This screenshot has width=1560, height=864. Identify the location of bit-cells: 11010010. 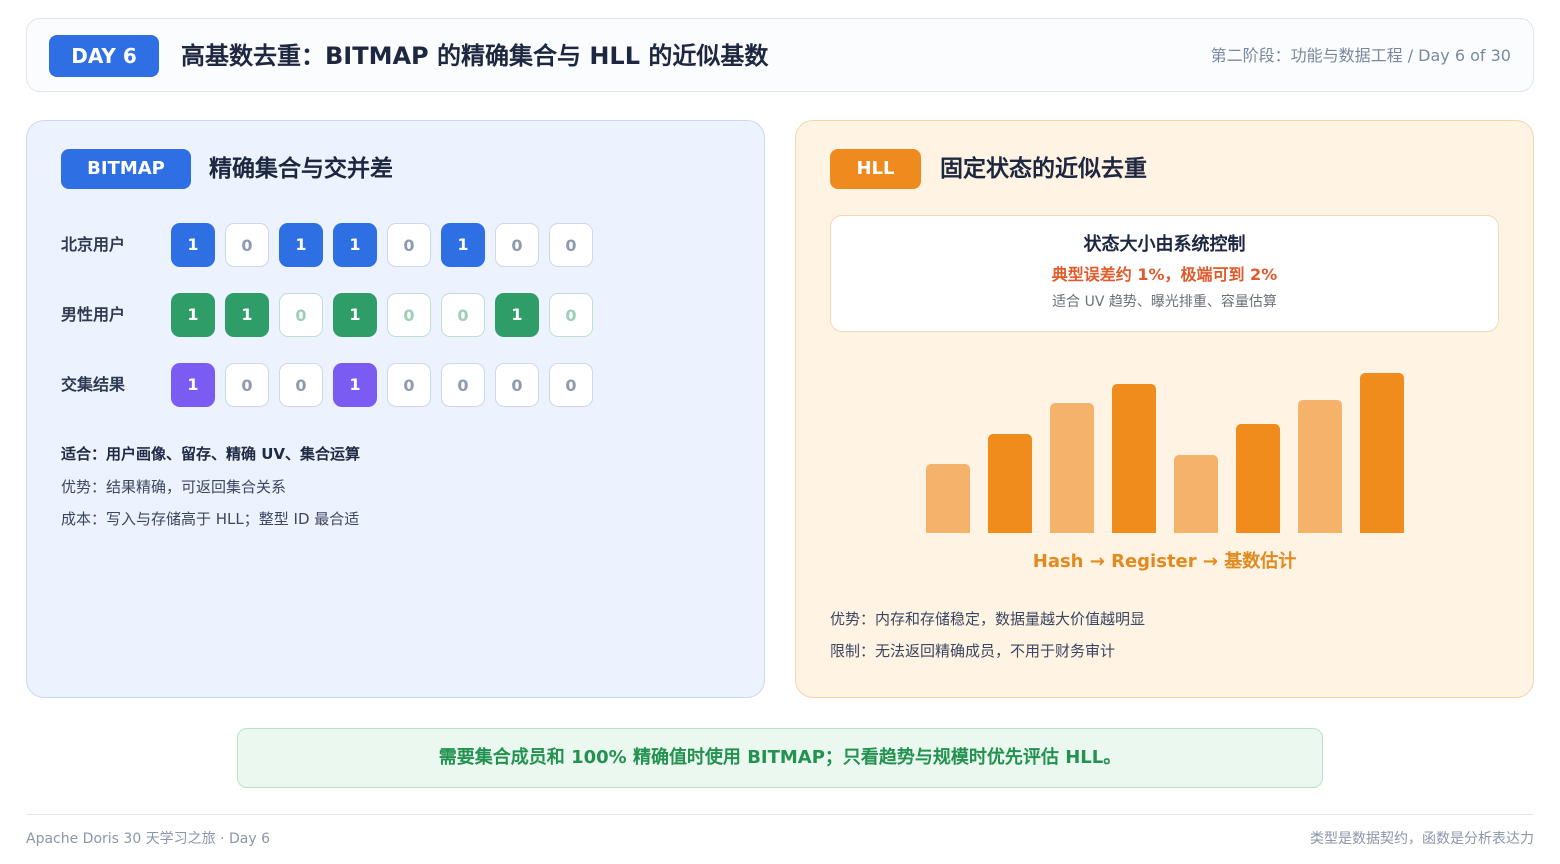
(382, 315).